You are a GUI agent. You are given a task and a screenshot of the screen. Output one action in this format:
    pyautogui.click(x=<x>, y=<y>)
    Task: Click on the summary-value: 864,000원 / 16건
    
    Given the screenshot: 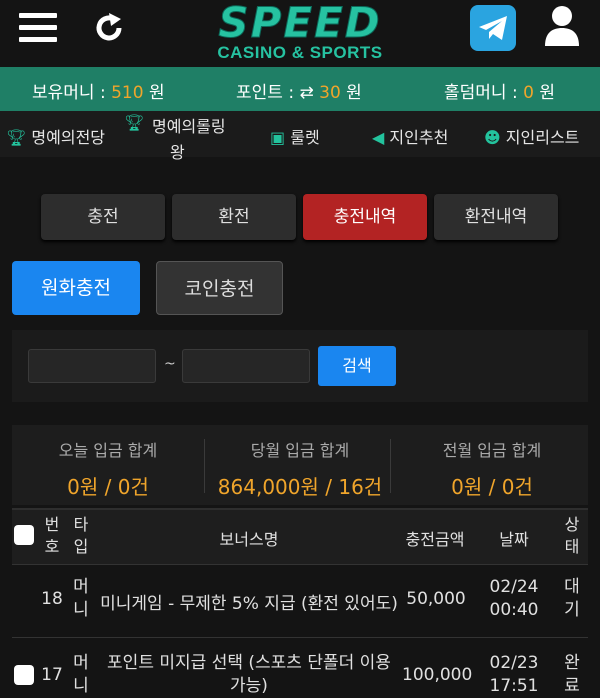 What is the action you would take?
    pyautogui.click(x=300, y=487)
    